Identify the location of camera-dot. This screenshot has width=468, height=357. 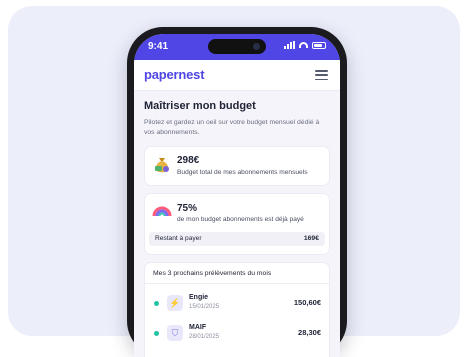
(256, 46).